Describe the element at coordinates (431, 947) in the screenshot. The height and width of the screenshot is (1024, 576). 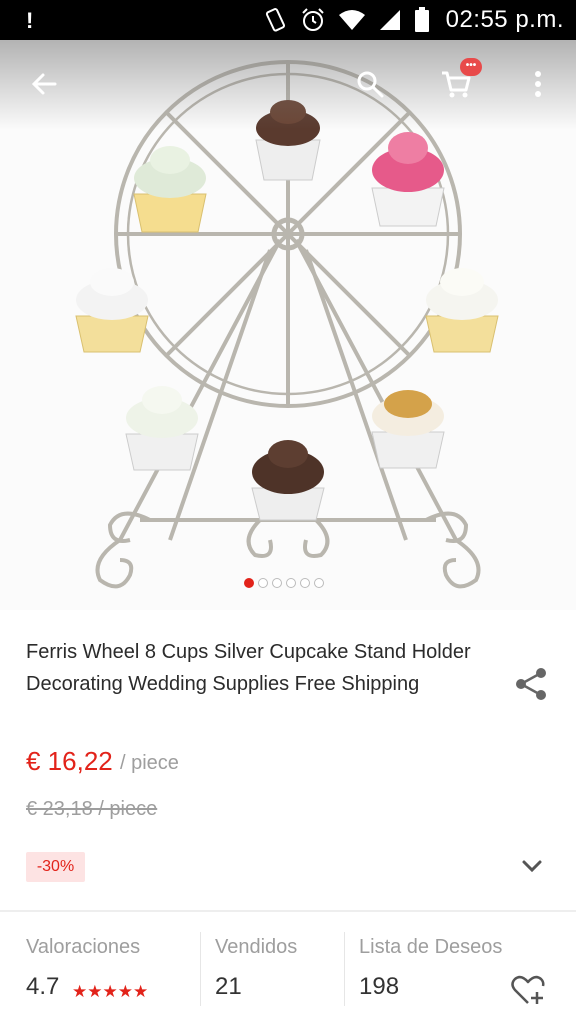
I see `wishlist-label: Lista de Deseos` at that location.